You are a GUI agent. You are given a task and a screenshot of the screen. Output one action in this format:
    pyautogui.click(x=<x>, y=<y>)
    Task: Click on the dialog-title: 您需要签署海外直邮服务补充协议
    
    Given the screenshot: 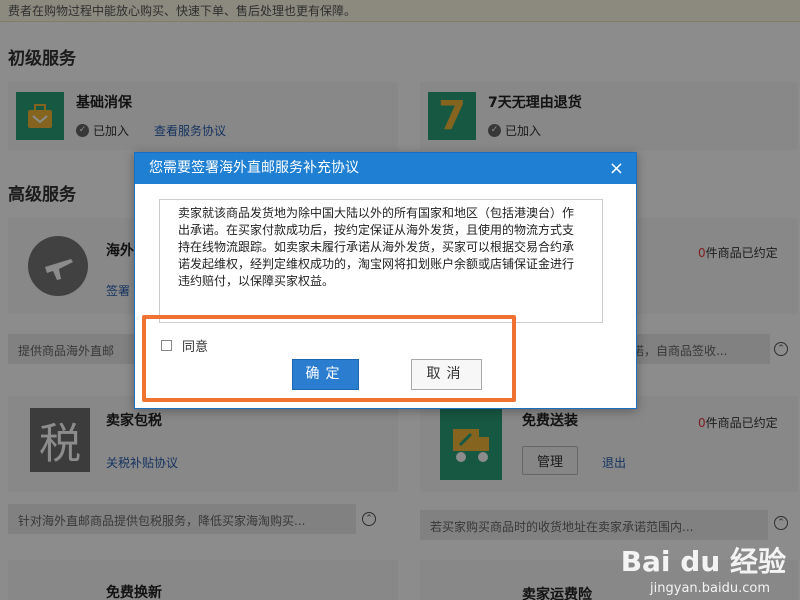 What is the action you would take?
    pyautogui.click(x=254, y=168)
    